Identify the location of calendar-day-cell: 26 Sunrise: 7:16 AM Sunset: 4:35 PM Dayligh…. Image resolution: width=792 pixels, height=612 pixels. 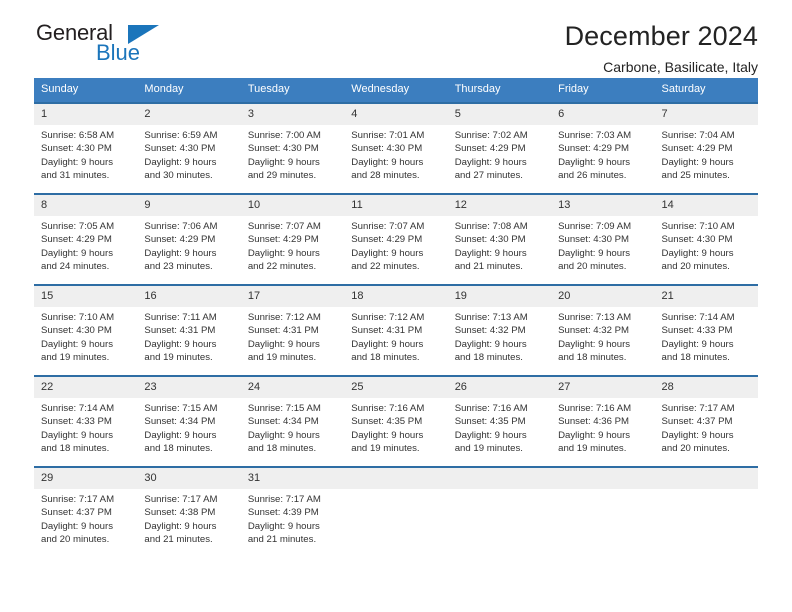
(499, 421).